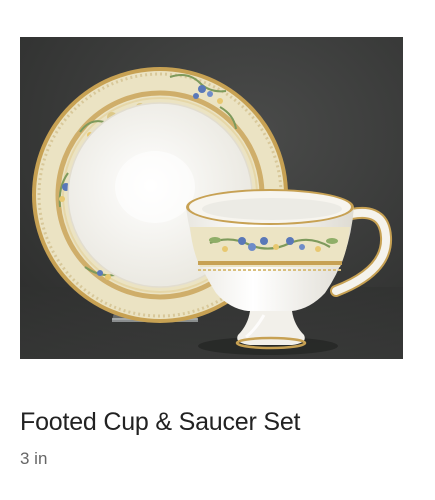 This screenshot has height=500, width=435. What do you see at coordinates (160, 422) in the screenshot?
I see `product-title: Footed Cup & Saucer Set` at bounding box center [160, 422].